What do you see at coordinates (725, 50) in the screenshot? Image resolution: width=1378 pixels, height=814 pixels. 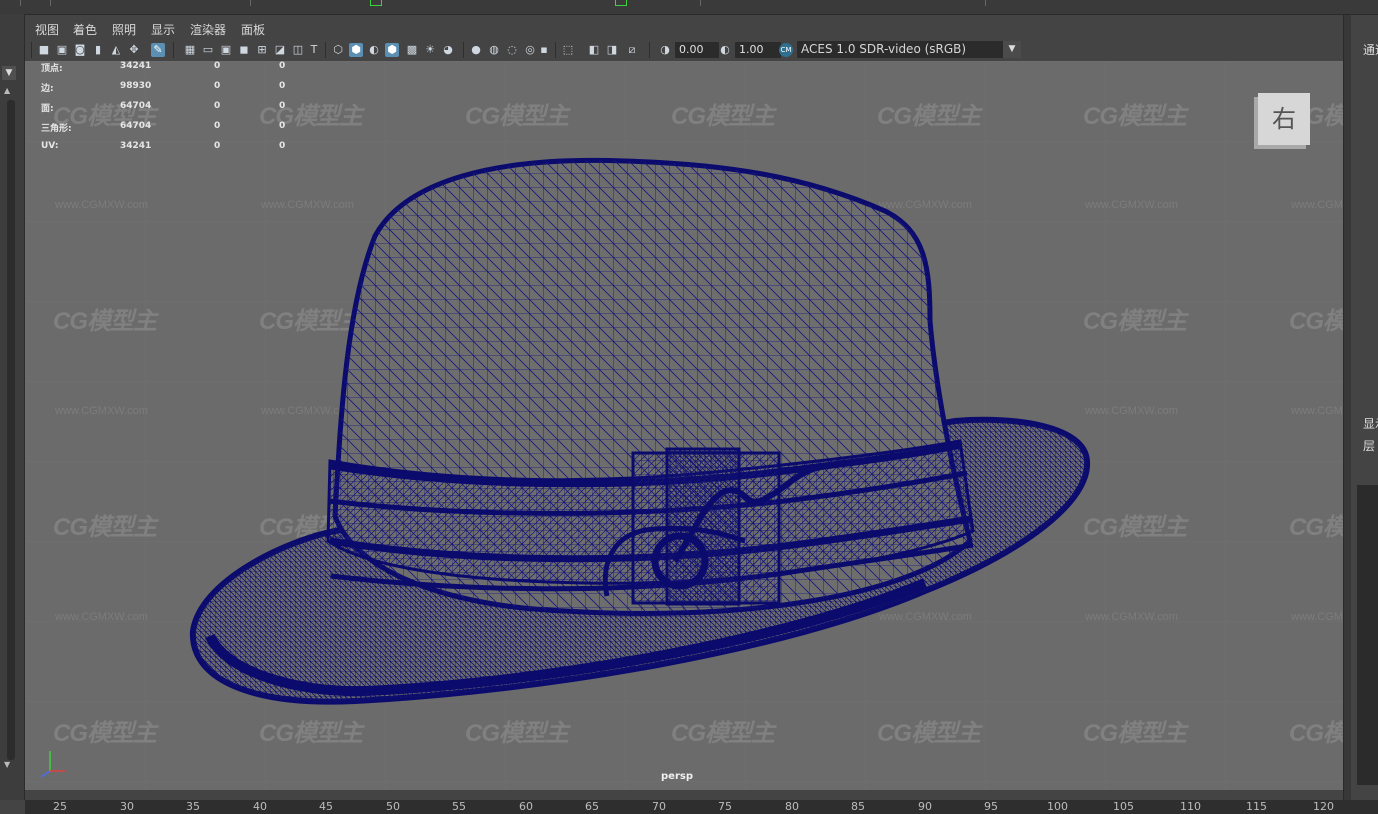 I see `gamma-icon: ◐` at bounding box center [725, 50].